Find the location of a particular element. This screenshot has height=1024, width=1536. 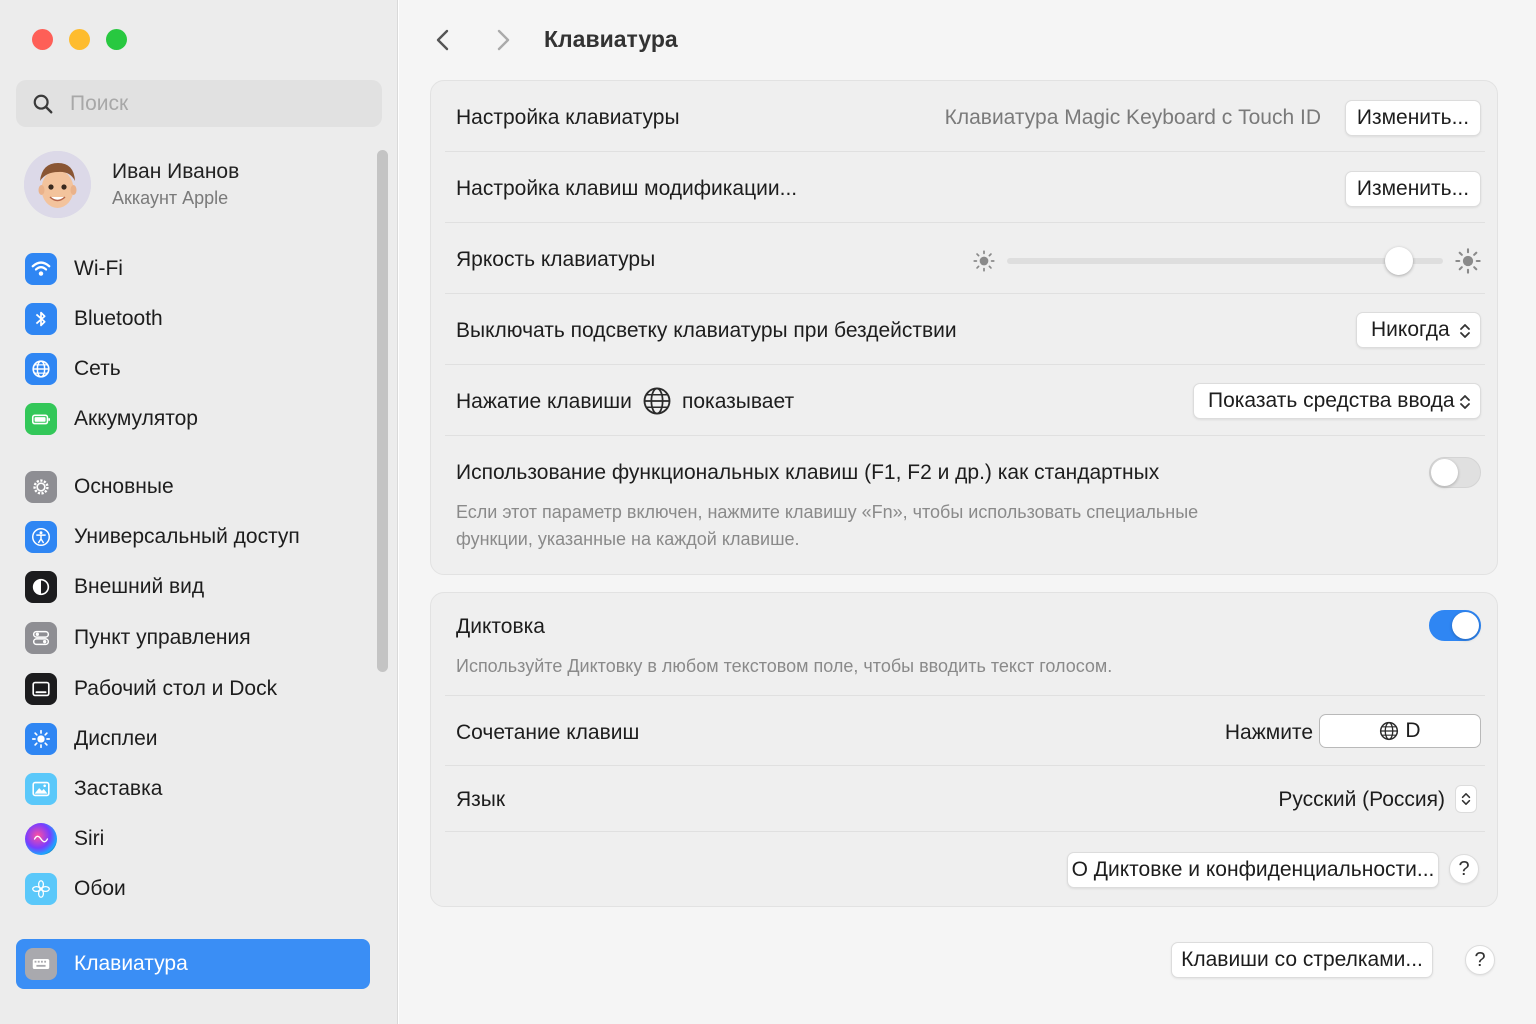

toolbar: Клавиатура is located at coordinates (967, 40).